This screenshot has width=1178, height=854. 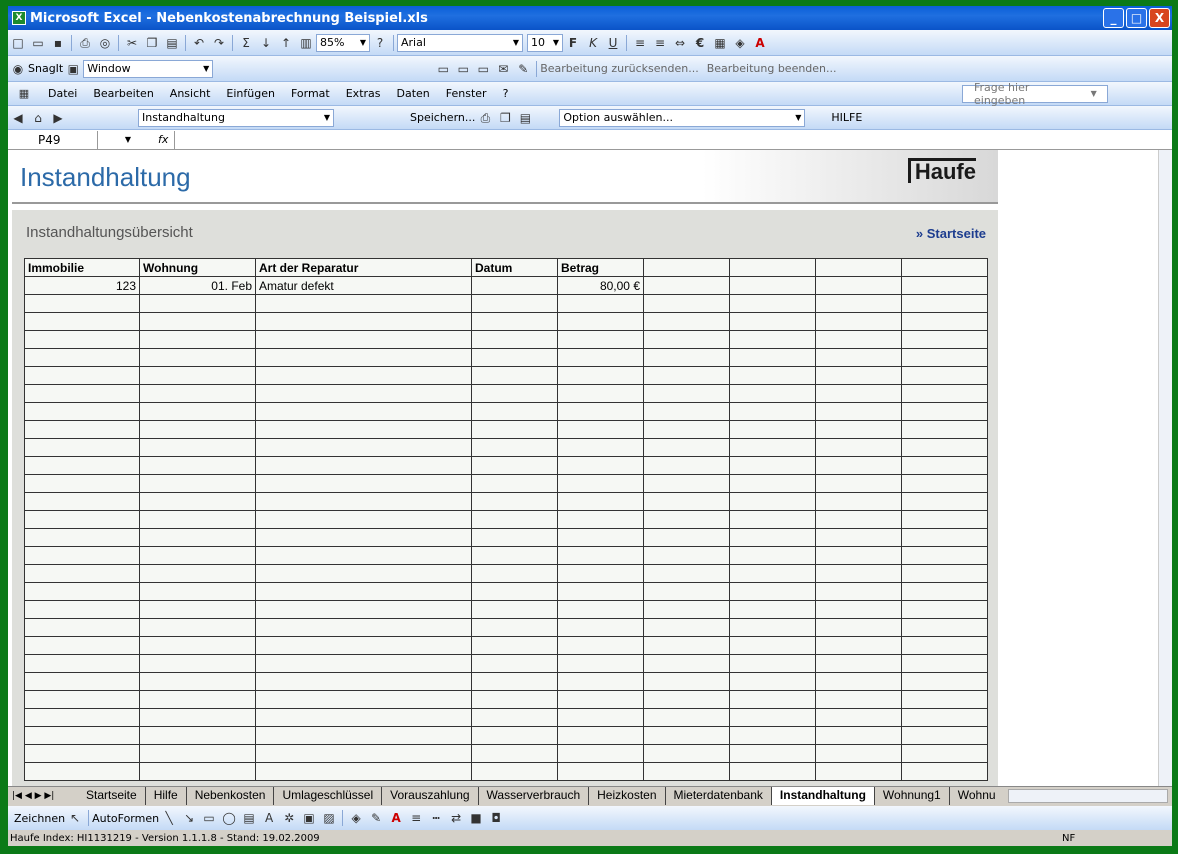 I want to click on menu-einfuegen: Einfügen, so click(x=250, y=93).